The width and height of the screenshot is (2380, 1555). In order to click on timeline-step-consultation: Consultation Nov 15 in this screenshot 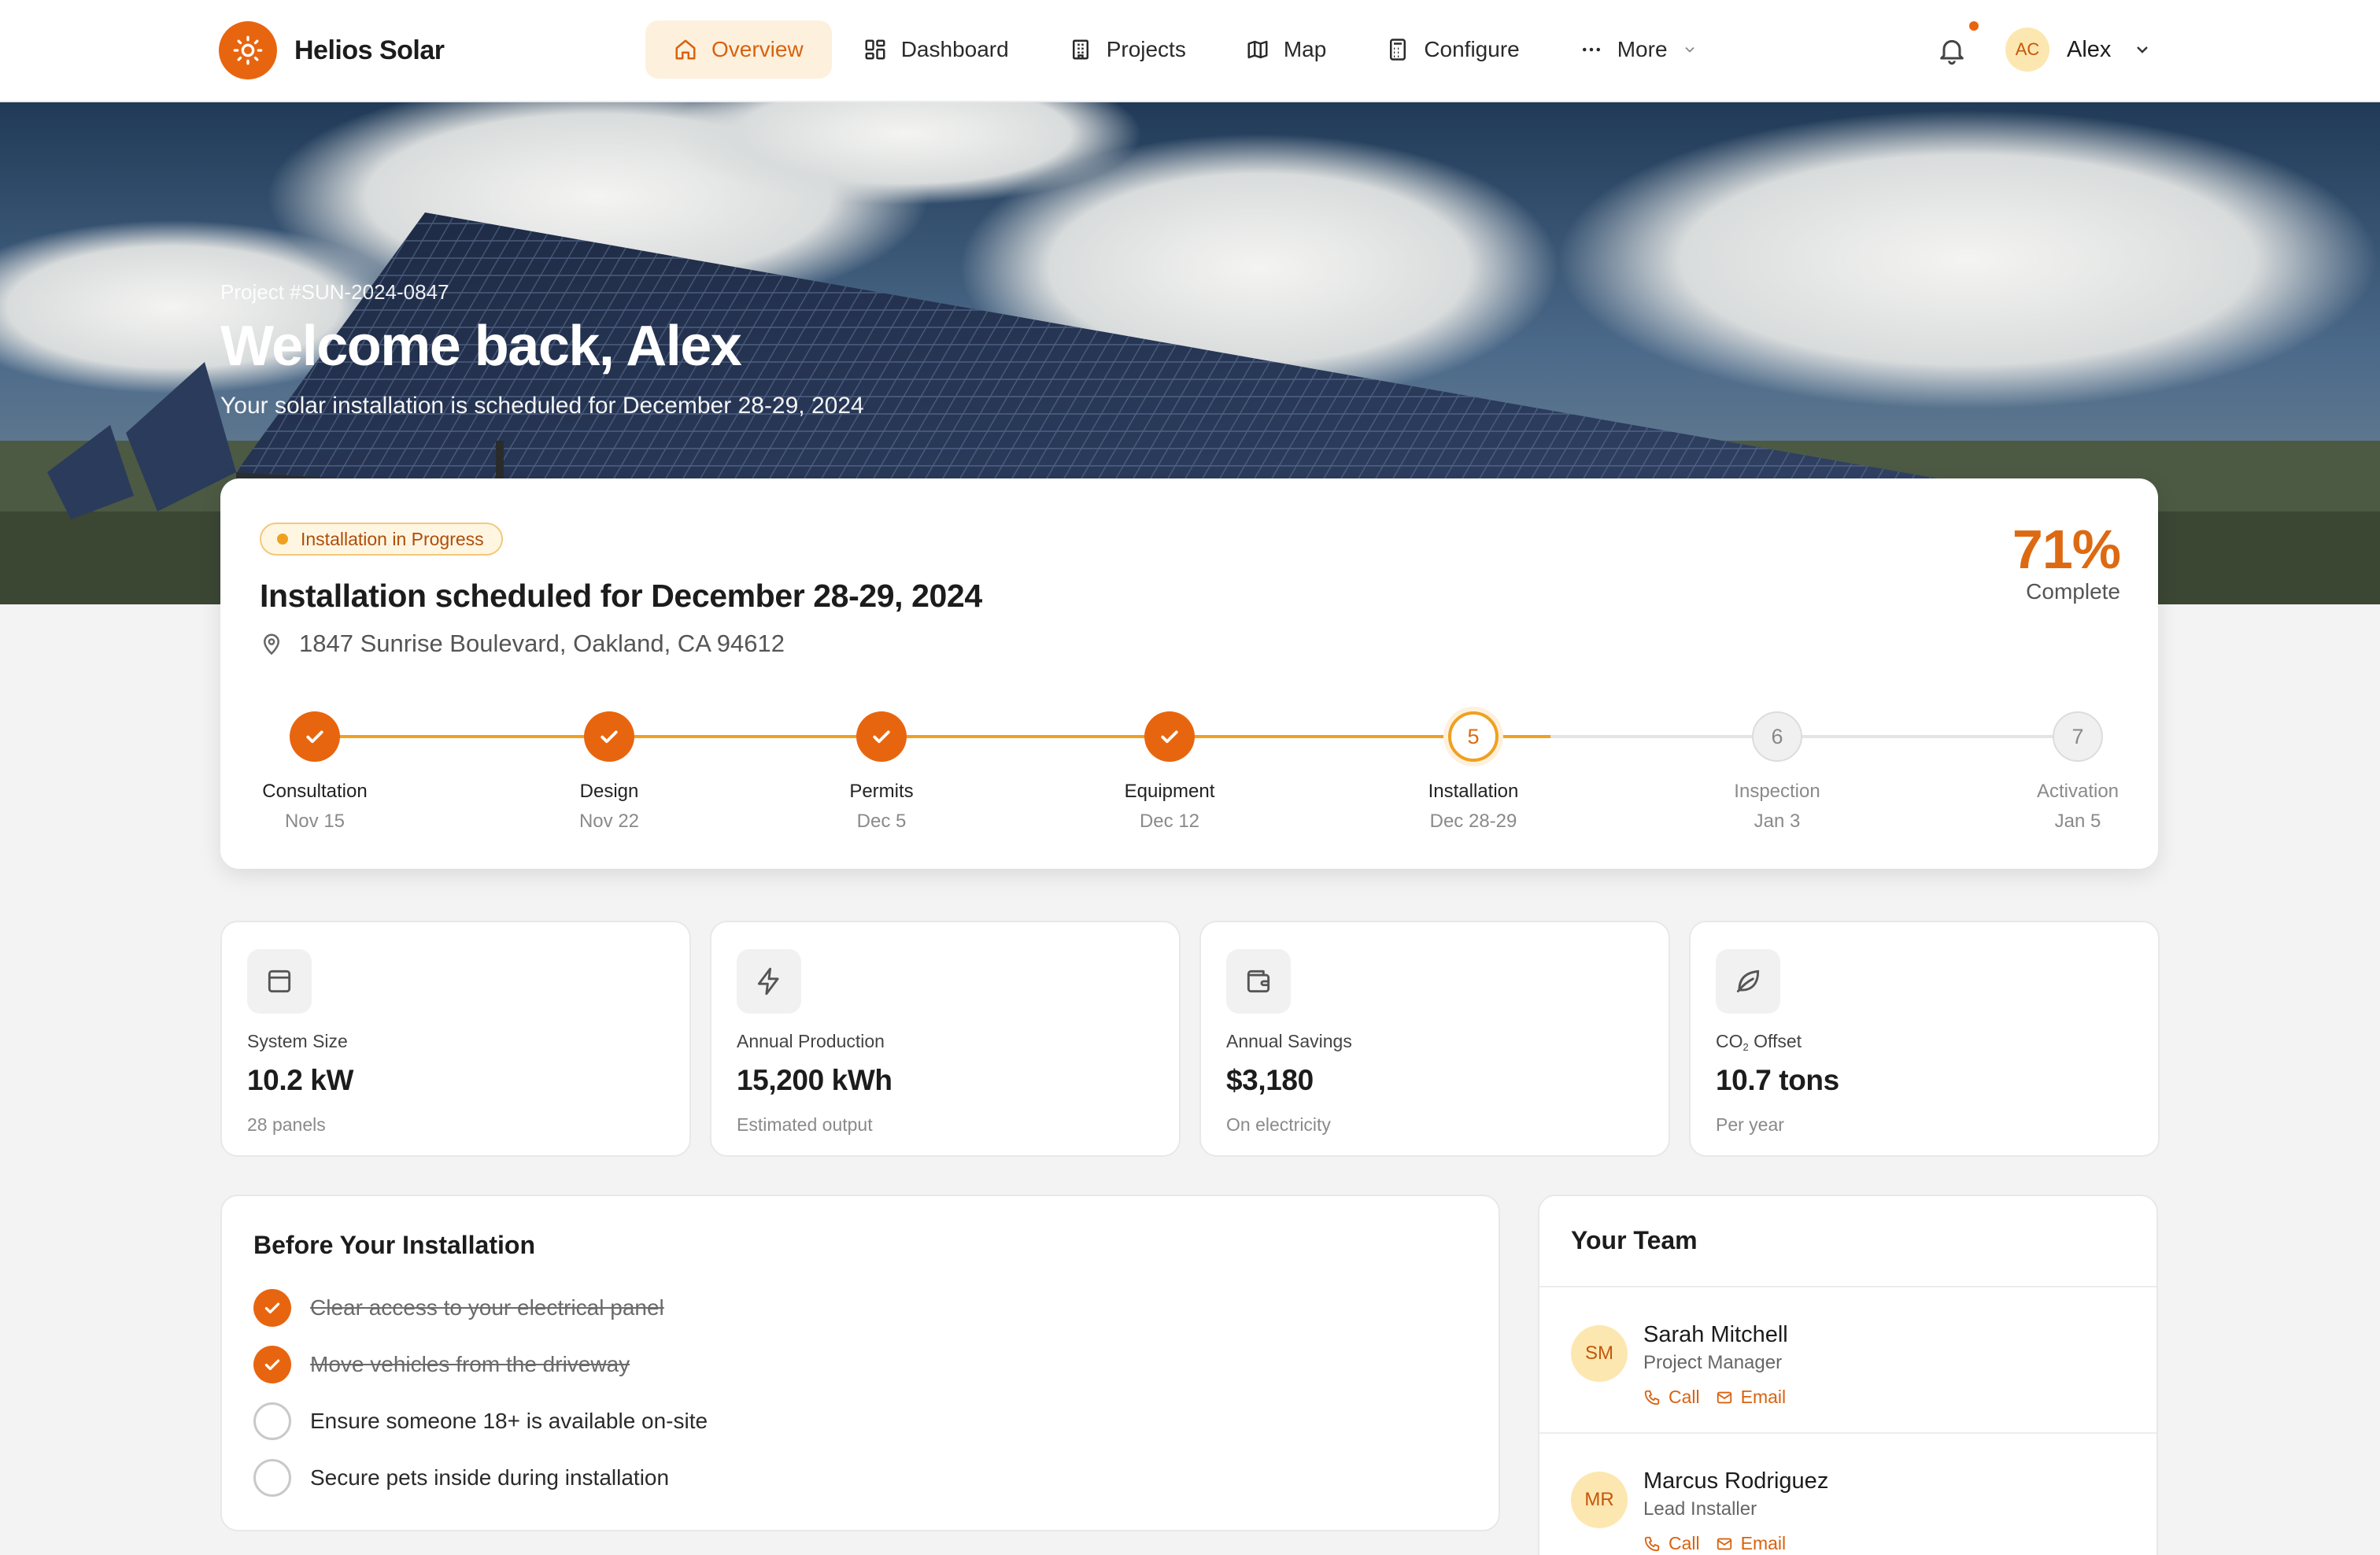, I will do `click(314, 766)`.